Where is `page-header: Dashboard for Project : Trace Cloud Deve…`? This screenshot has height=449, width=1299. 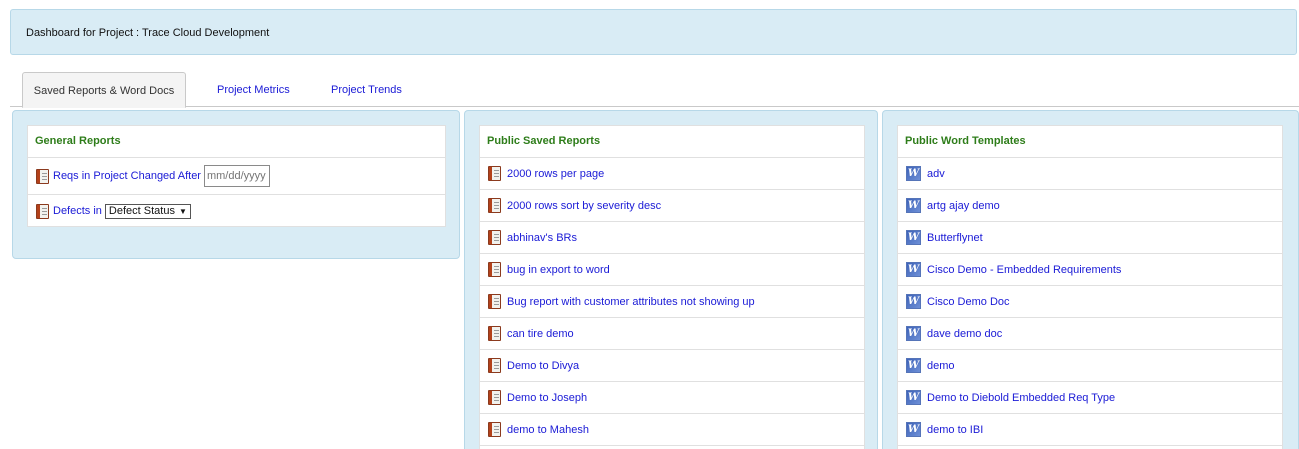
page-header: Dashboard for Project : Trace Cloud Deve… is located at coordinates (653, 32).